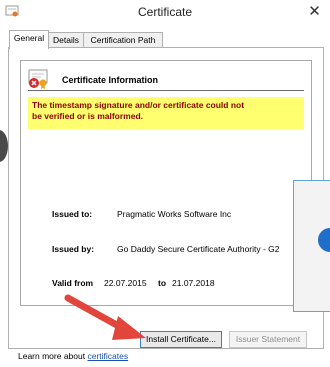 Image resolution: width=330 pixels, height=367 pixels. I want to click on valid-from-value: 22.07.2015, so click(125, 283).